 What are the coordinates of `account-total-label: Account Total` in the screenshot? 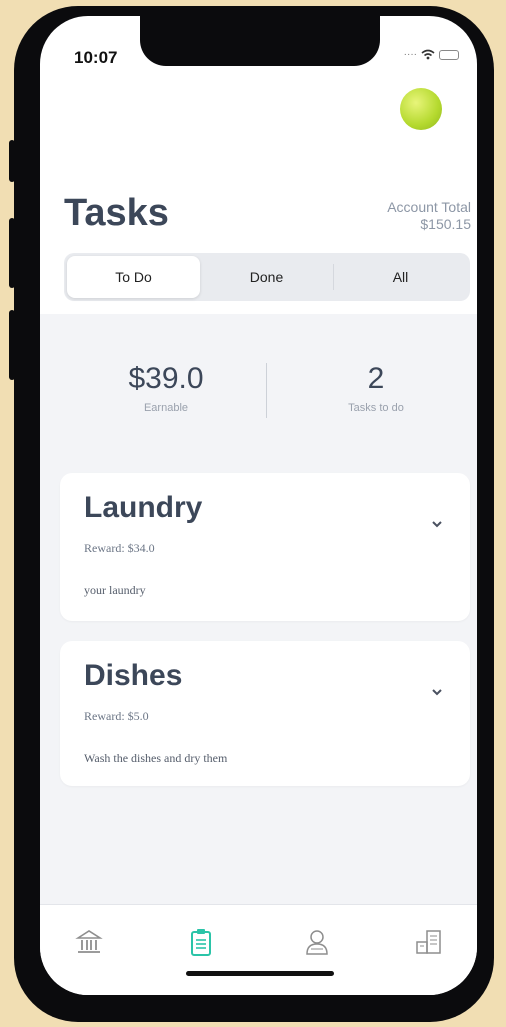 It's located at (429, 207).